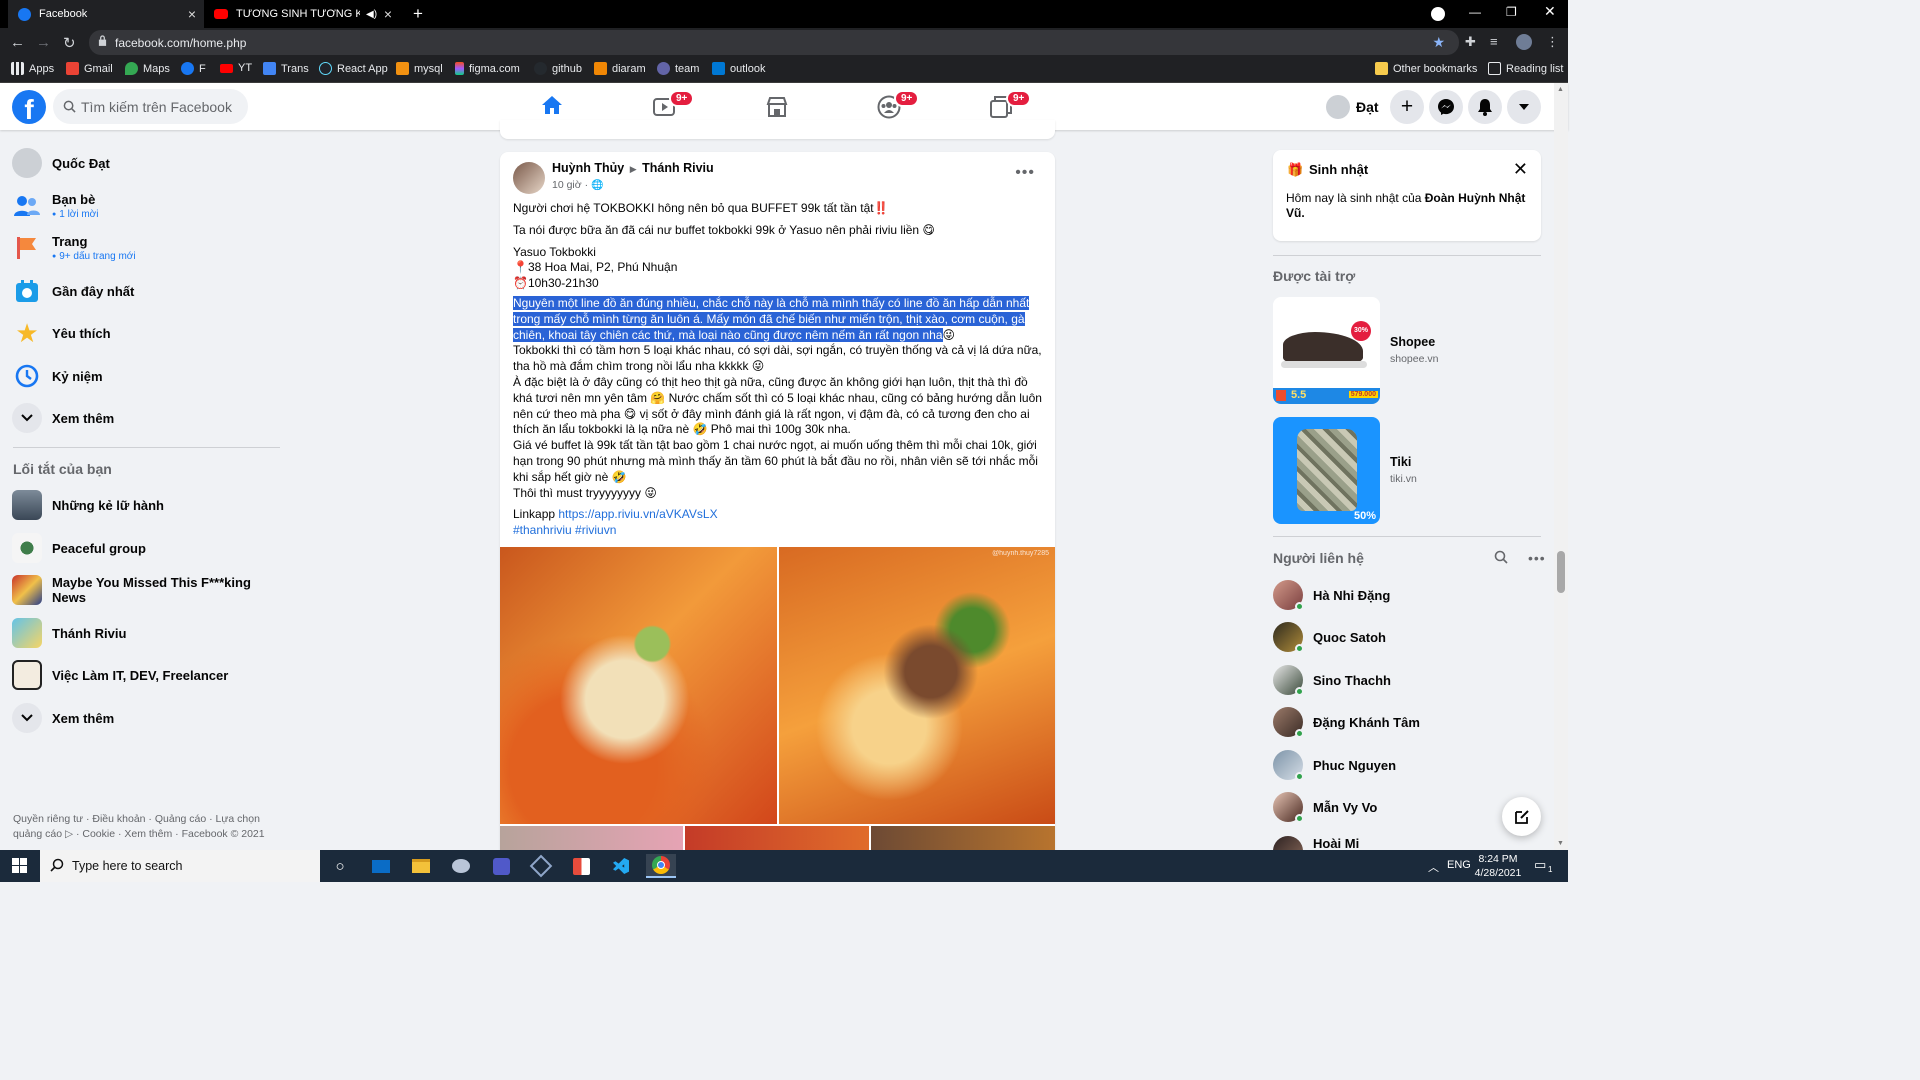 Image resolution: width=1920 pixels, height=1080 pixels. I want to click on bookmark-star-icon: ★, so click(1438, 42).